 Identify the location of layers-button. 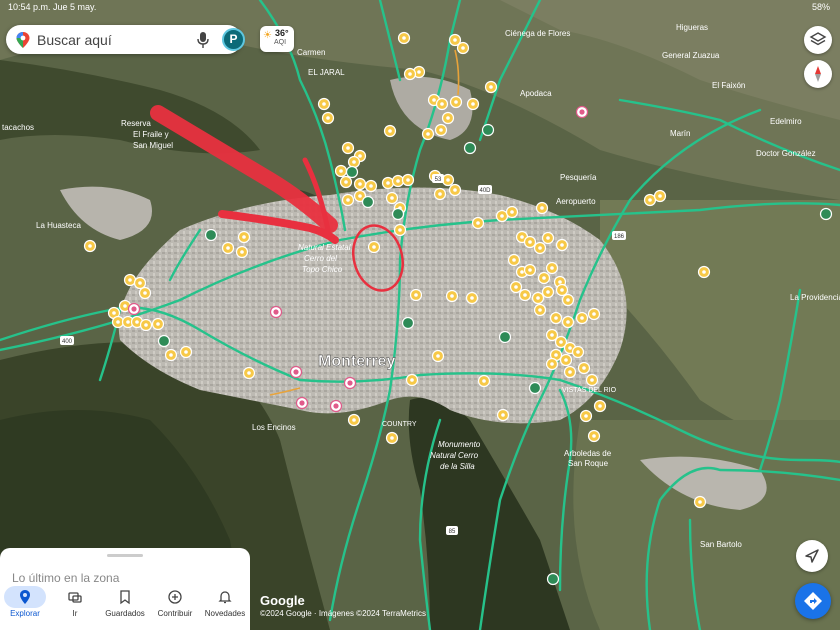
(818, 40).